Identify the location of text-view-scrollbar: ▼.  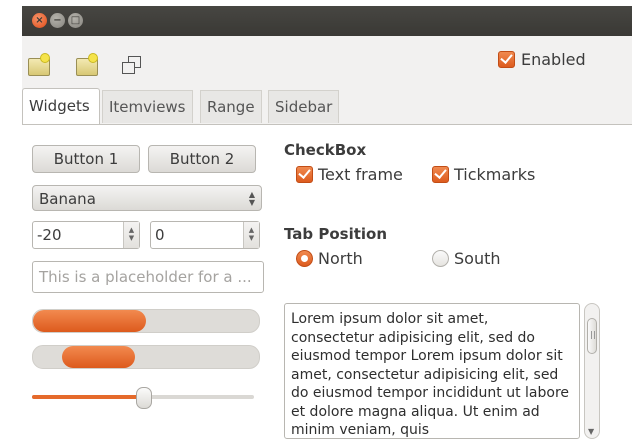
(592, 371).